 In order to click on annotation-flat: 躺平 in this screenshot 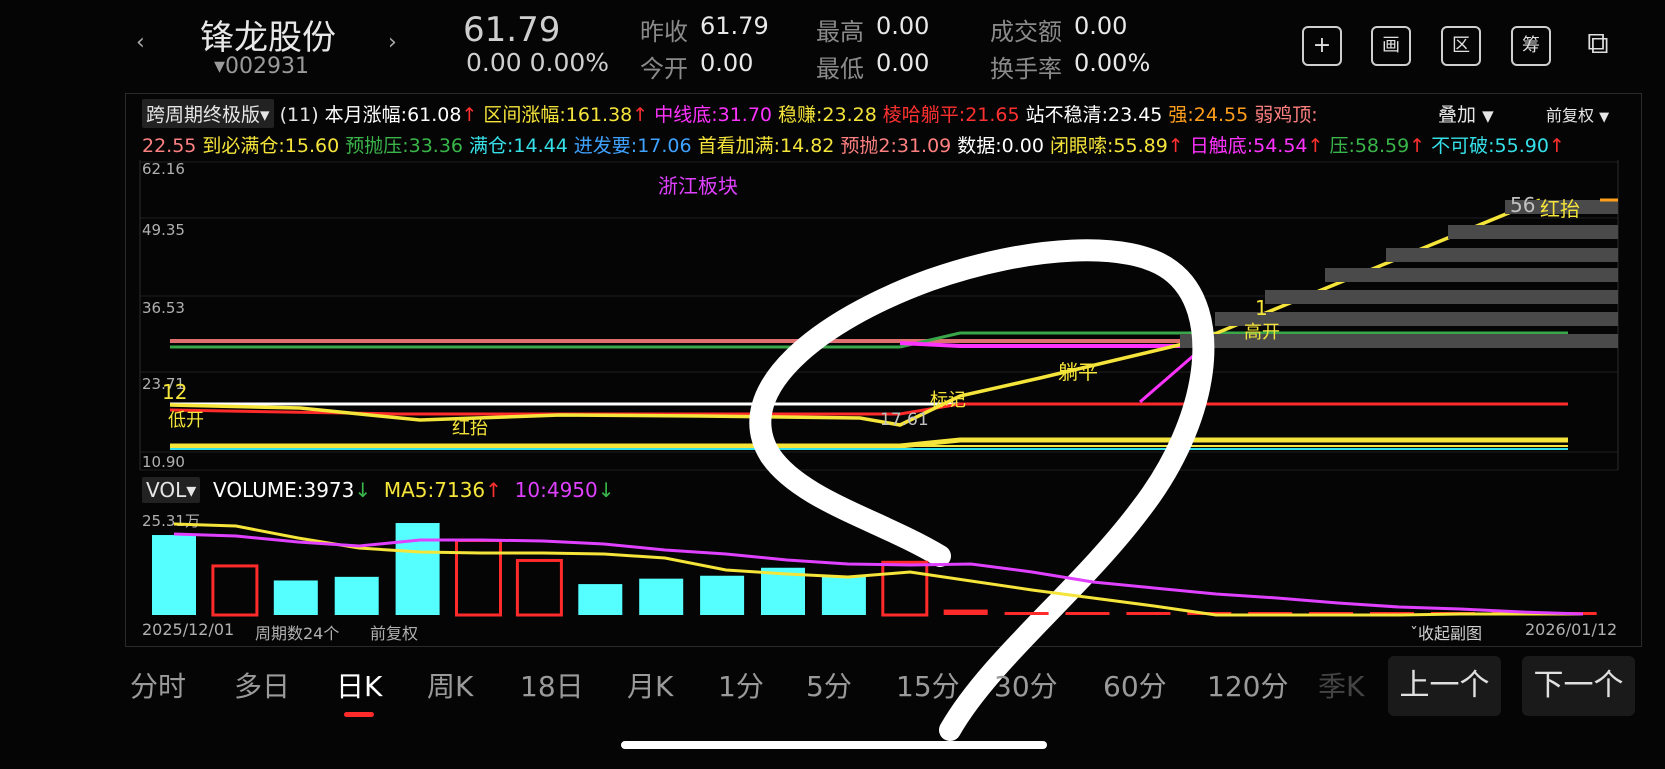, I will do `click(1078, 372)`.